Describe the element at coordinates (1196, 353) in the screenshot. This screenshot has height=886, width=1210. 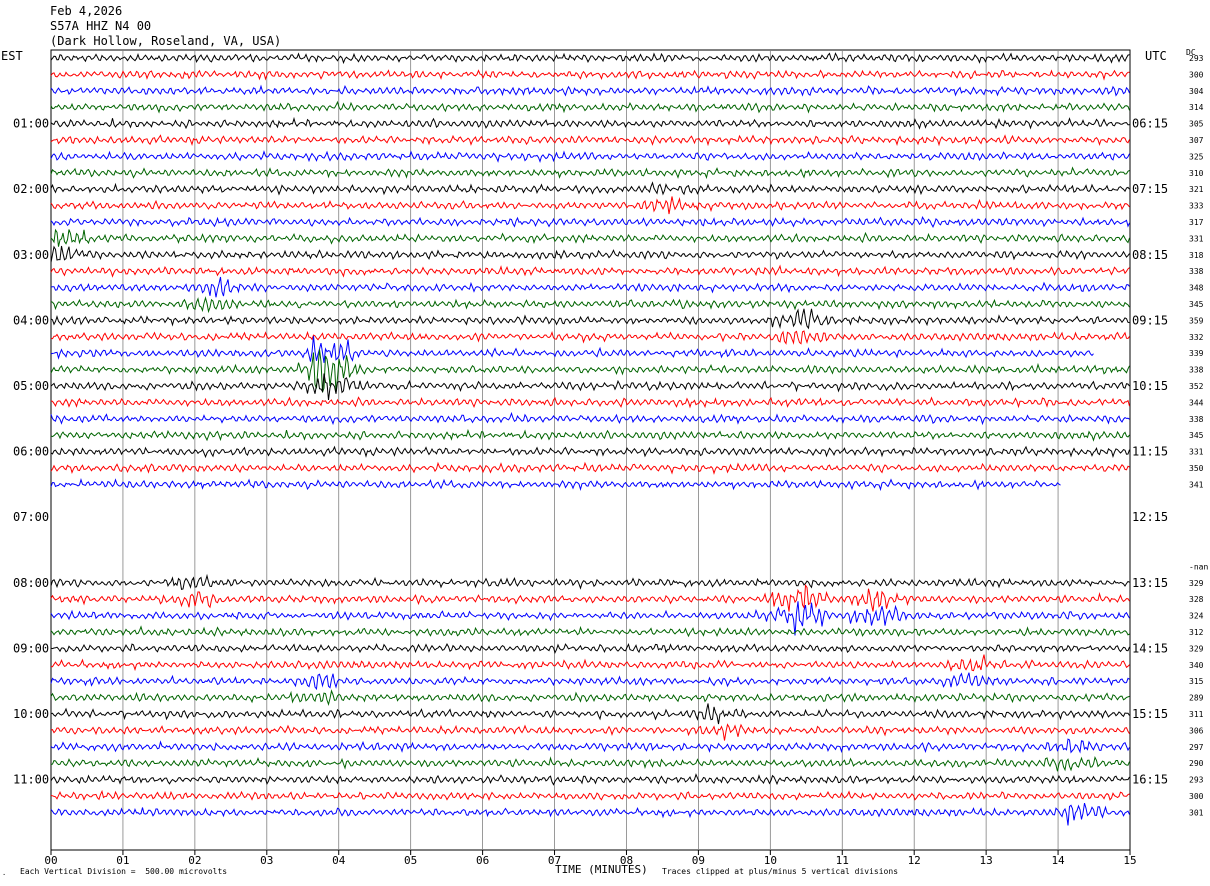
I see `dc-value-label: 339` at that location.